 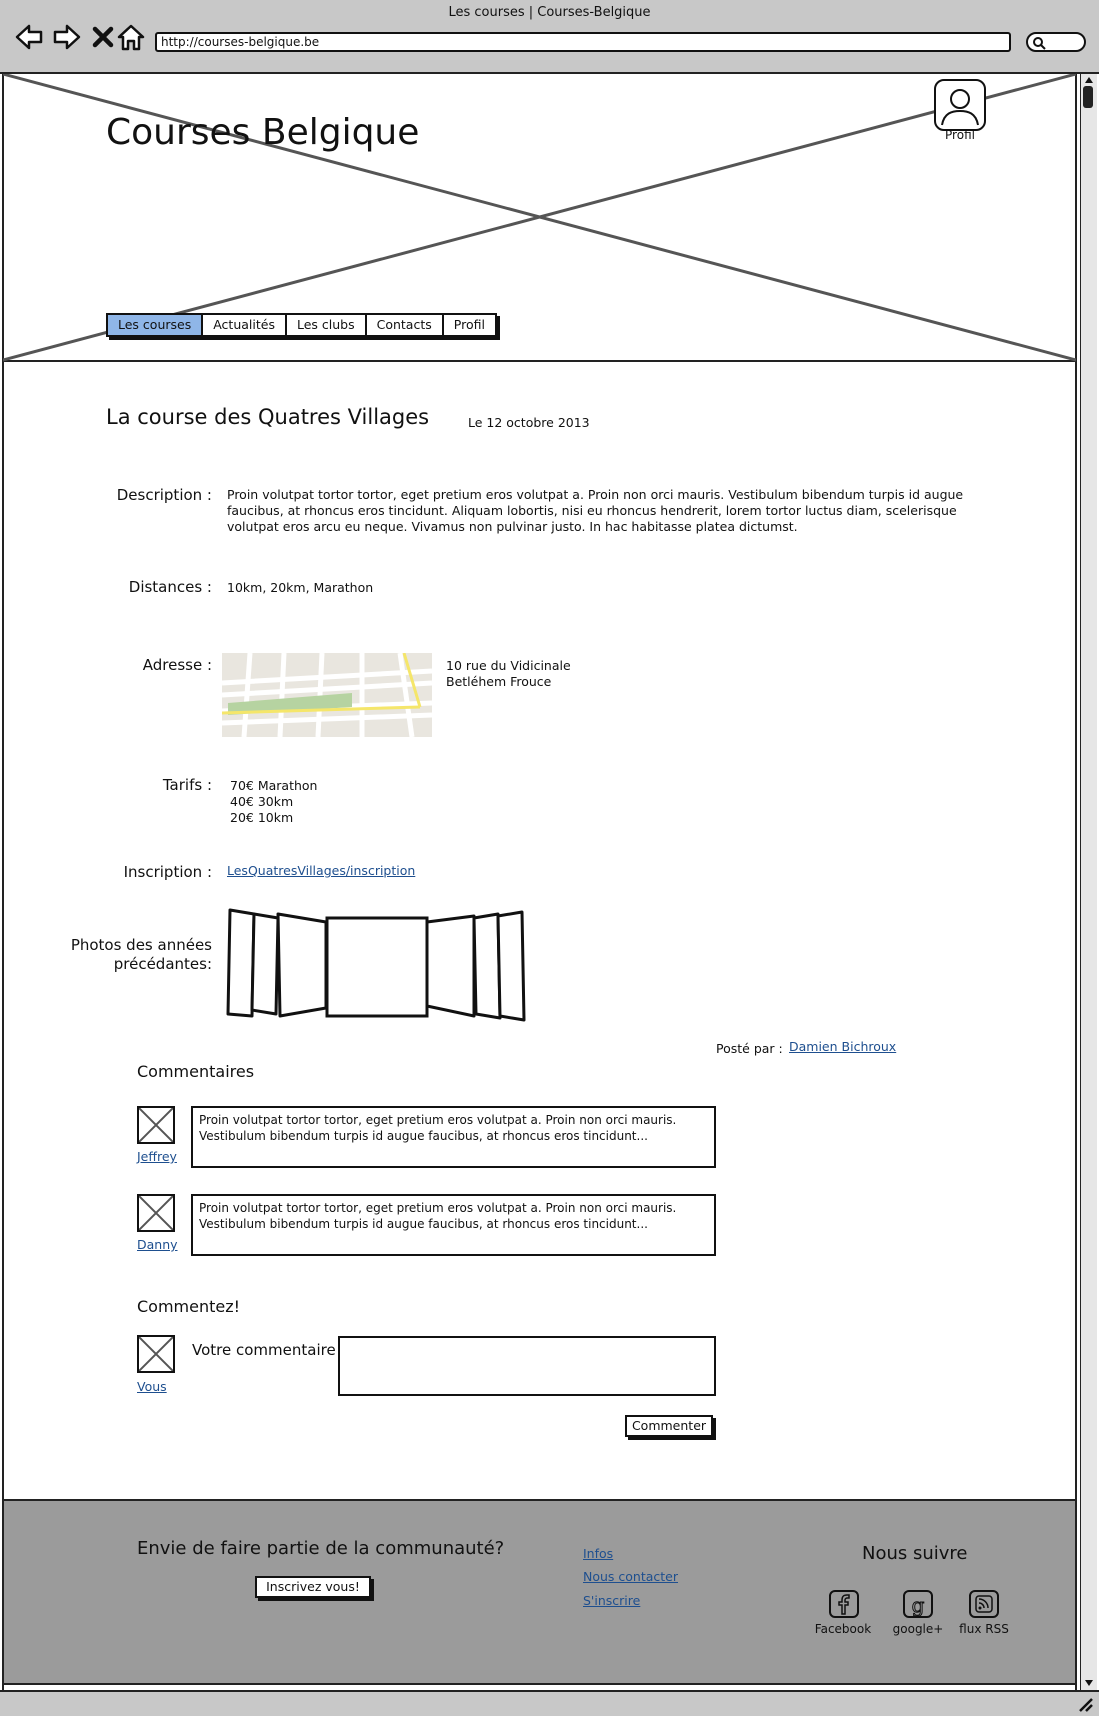 I want to click on inscription-link: LesQuatresVillages/inscription, so click(x=321, y=870).